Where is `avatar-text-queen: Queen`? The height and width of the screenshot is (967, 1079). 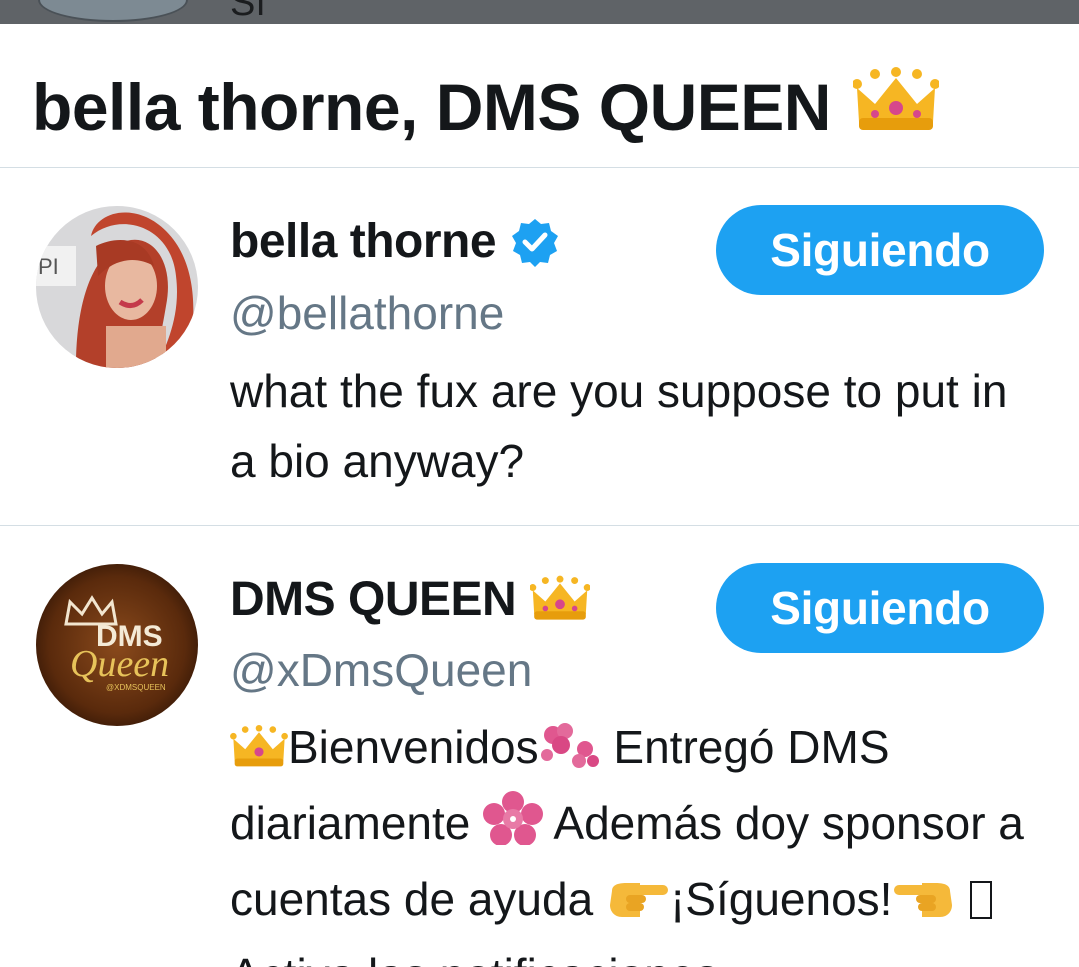 avatar-text-queen: Queen is located at coordinates (119, 664).